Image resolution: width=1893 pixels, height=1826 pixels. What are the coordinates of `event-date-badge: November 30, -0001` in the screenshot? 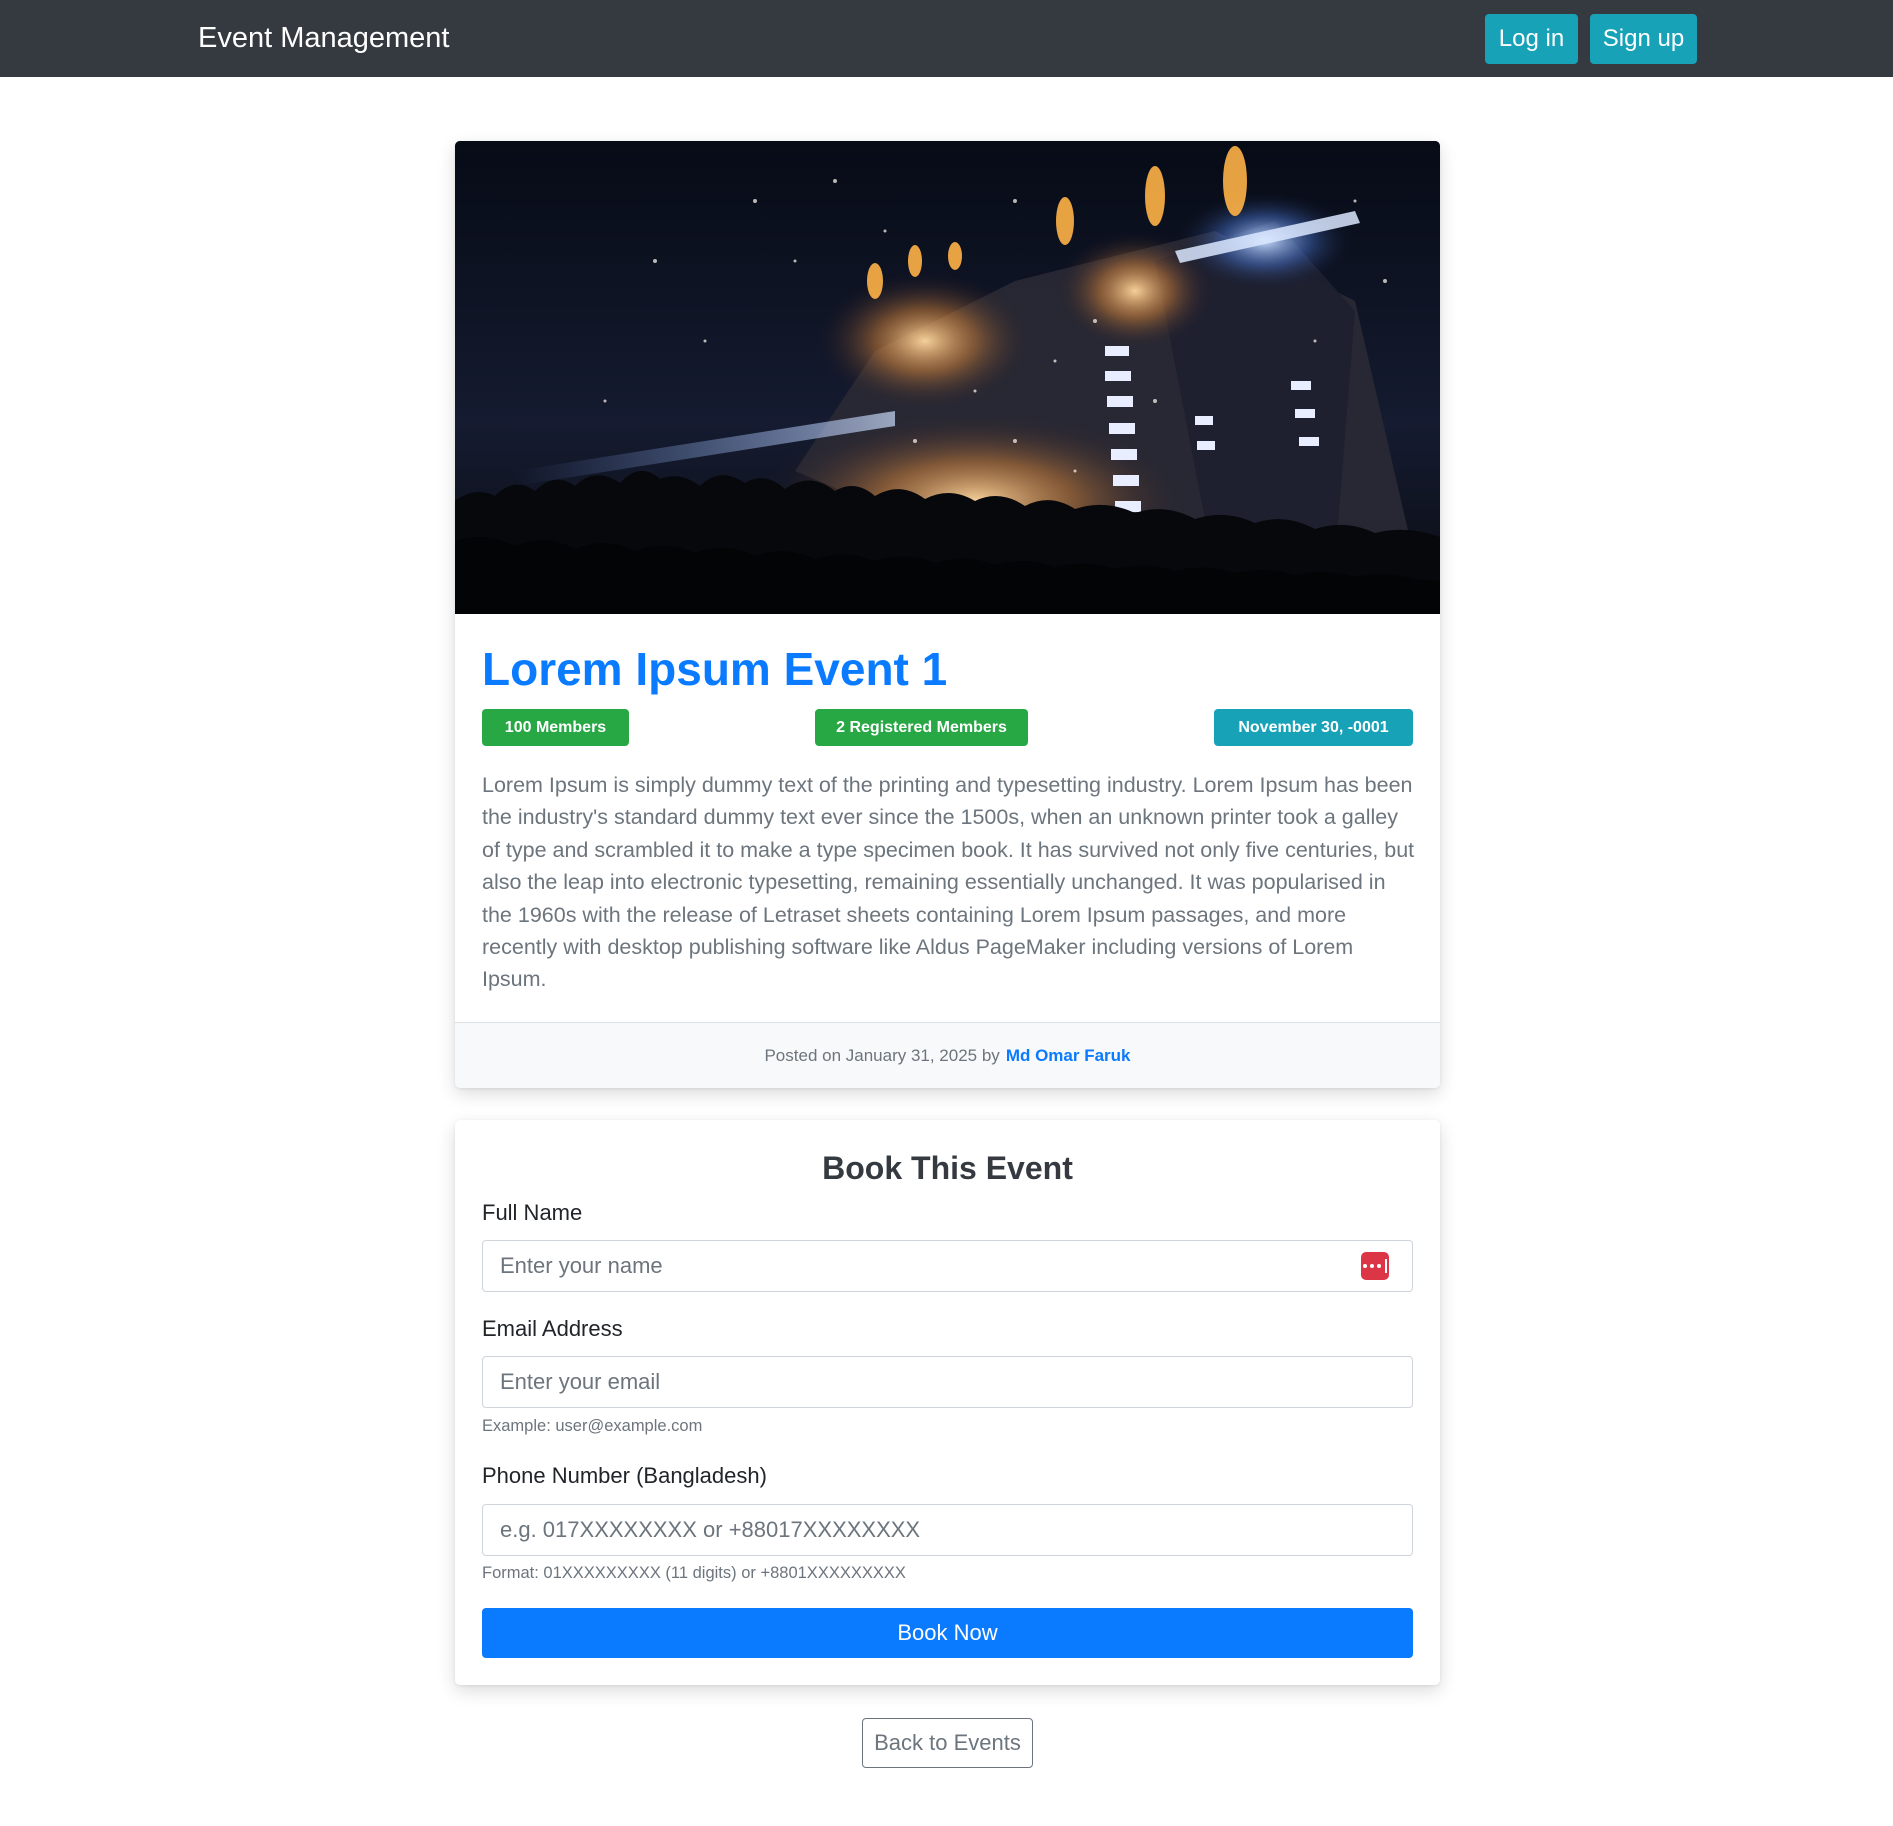 It's located at (1313, 727).